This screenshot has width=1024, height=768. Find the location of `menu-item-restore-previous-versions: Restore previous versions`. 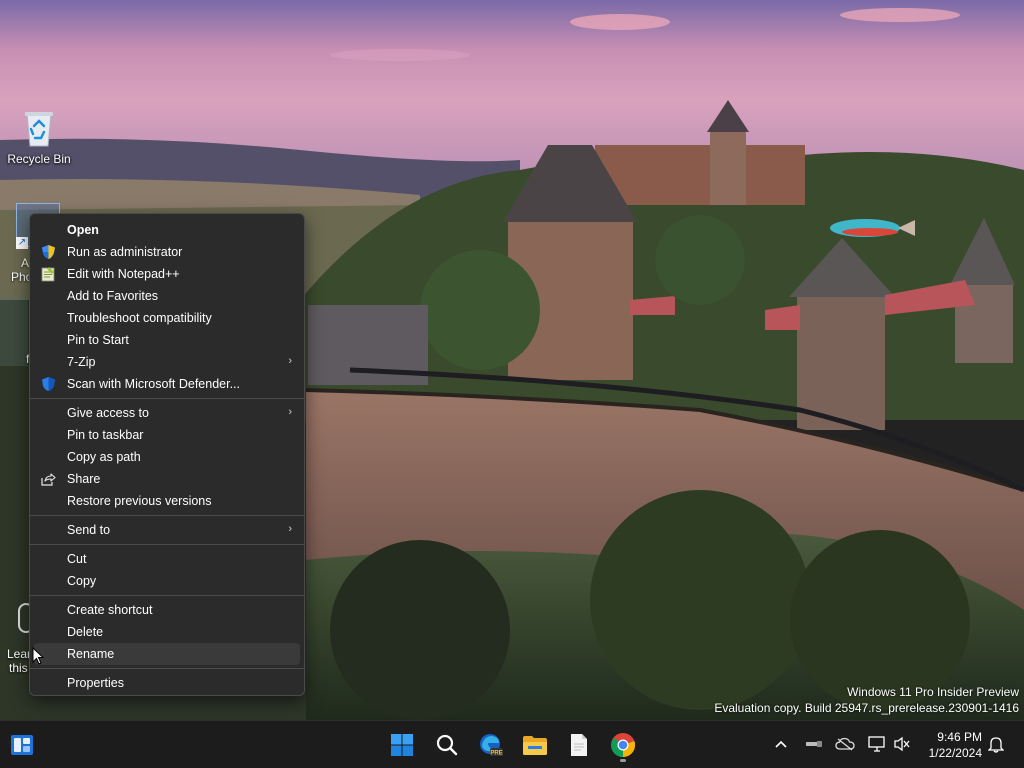

menu-item-restore-previous-versions: Restore previous versions is located at coordinates (167, 501).